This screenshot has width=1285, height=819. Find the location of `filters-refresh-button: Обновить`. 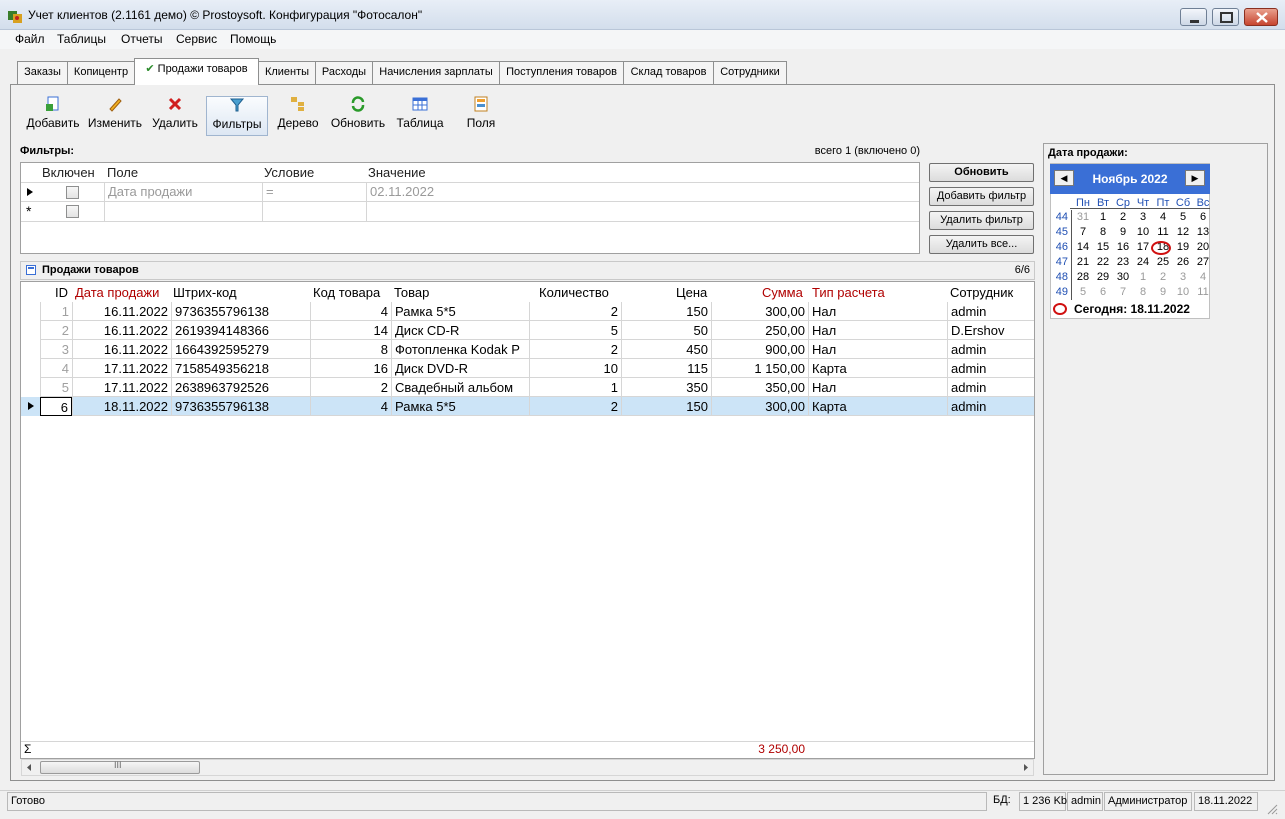

filters-refresh-button: Обновить is located at coordinates (981, 172).